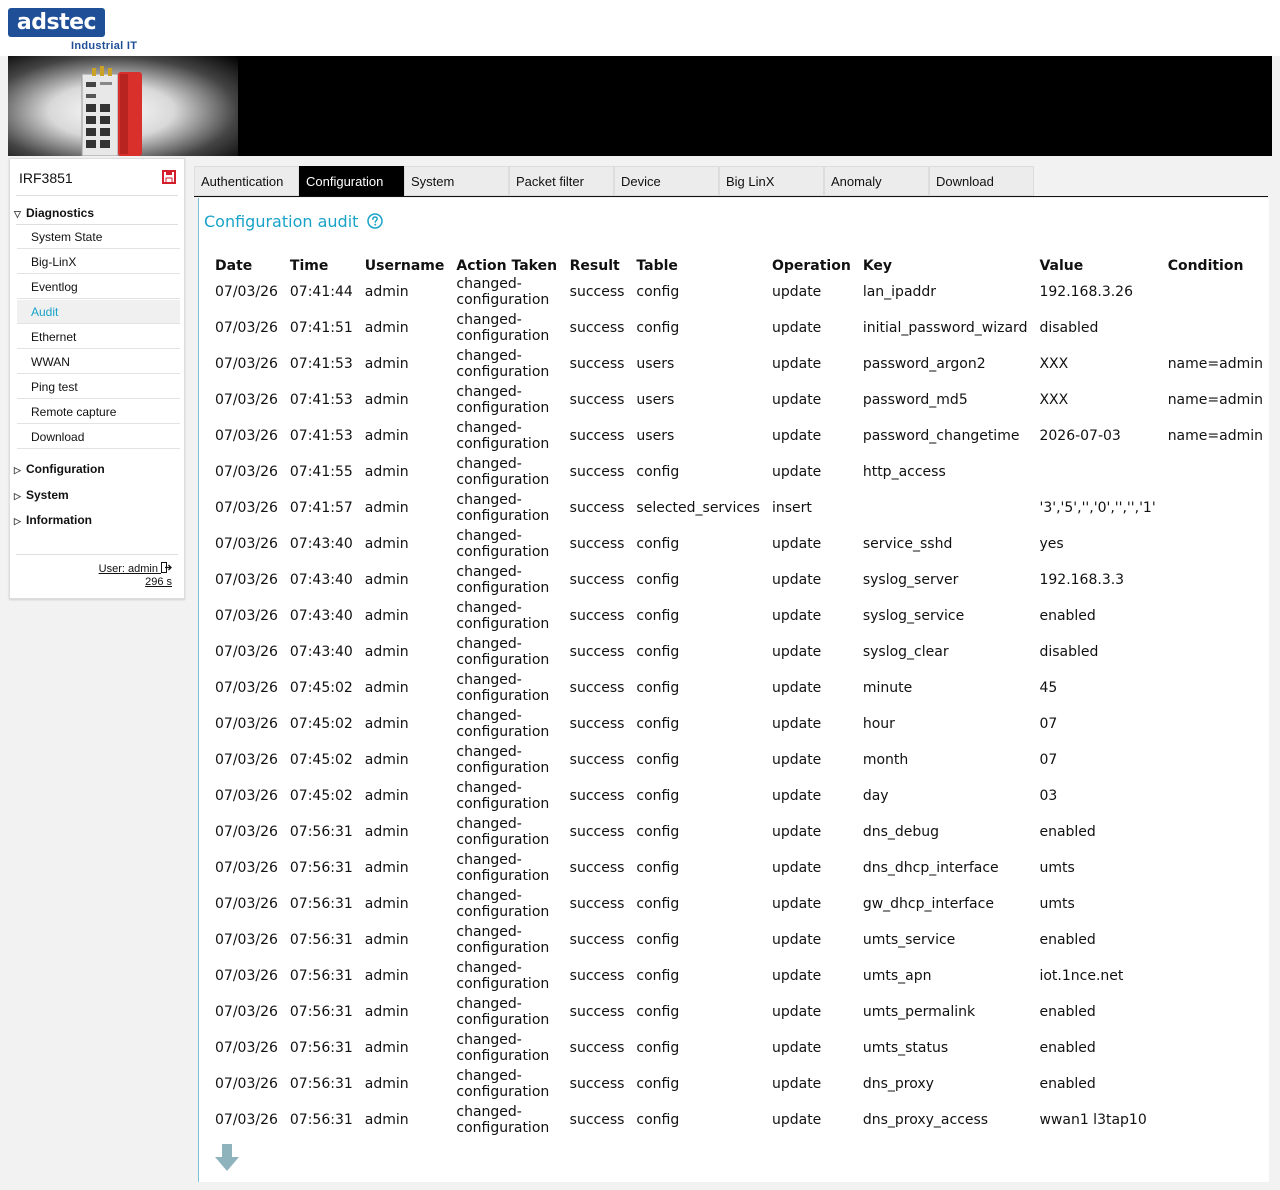  Describe the element at coordinates (1057, 868) in the screenshot. I see `table-cell: umts` at that location.